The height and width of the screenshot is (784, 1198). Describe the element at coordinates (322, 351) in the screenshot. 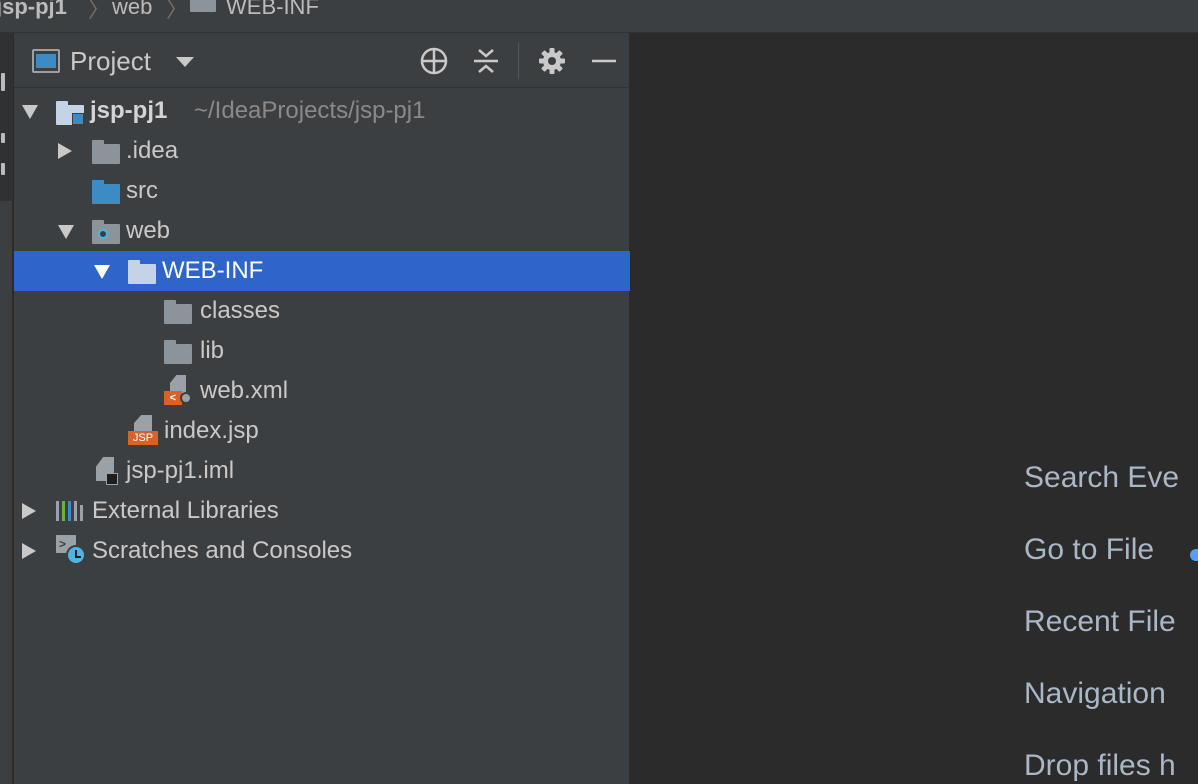

I see `tree-item-lib: lib` at that location.